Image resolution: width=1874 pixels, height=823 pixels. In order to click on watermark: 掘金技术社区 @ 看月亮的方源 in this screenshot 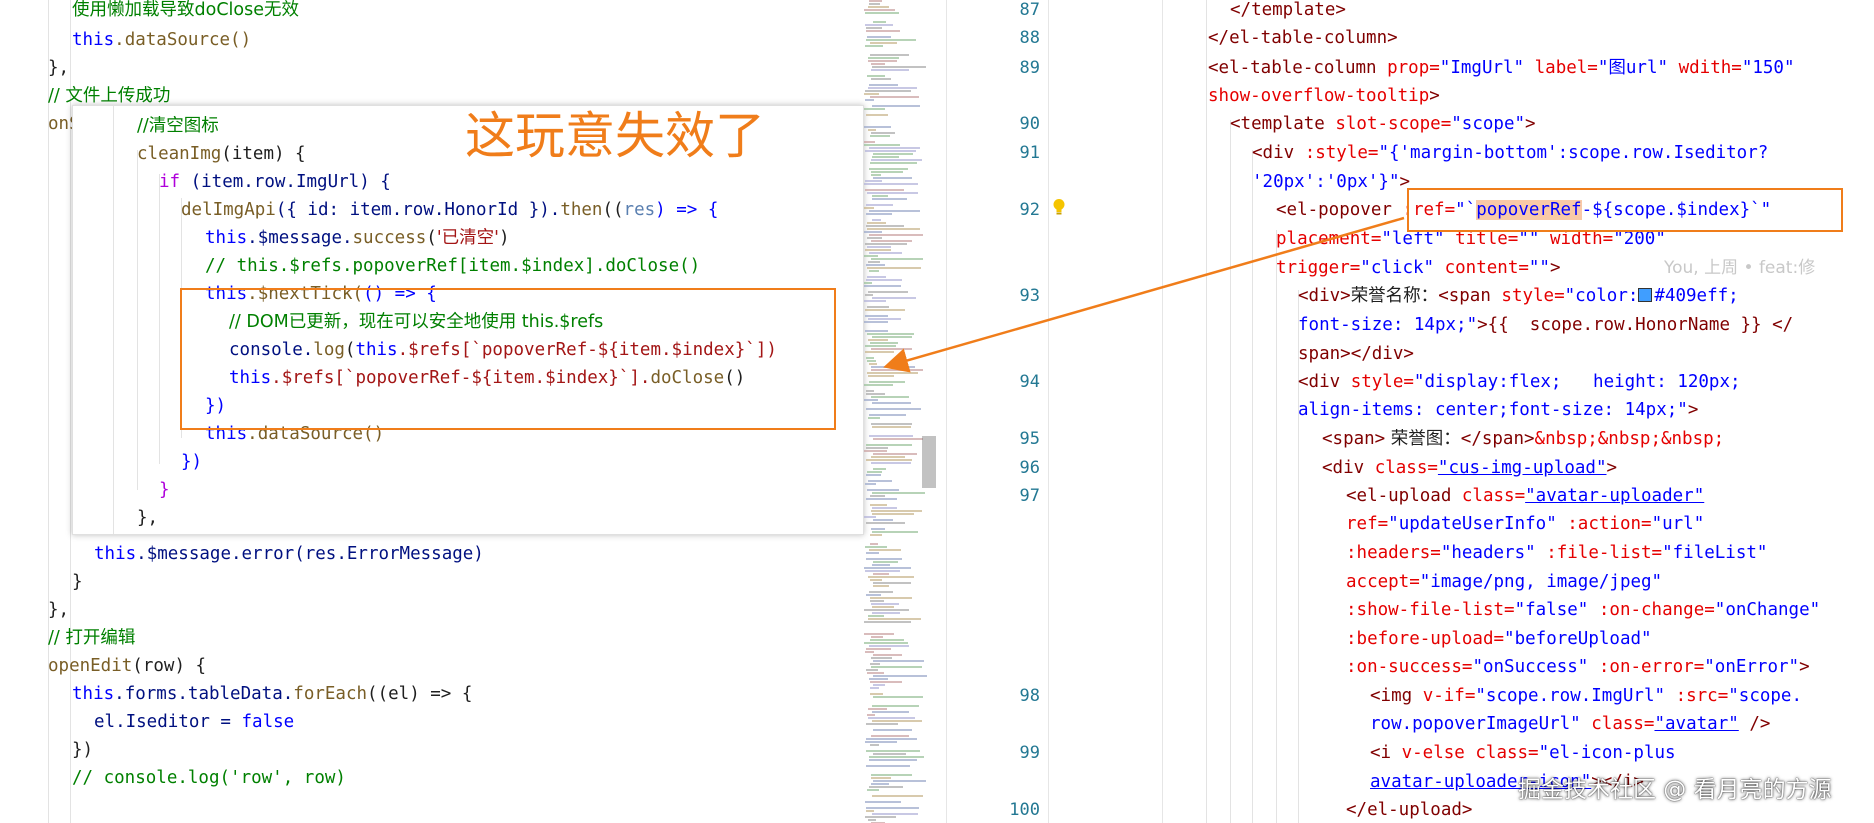, I will do `click(1675, 790)`.